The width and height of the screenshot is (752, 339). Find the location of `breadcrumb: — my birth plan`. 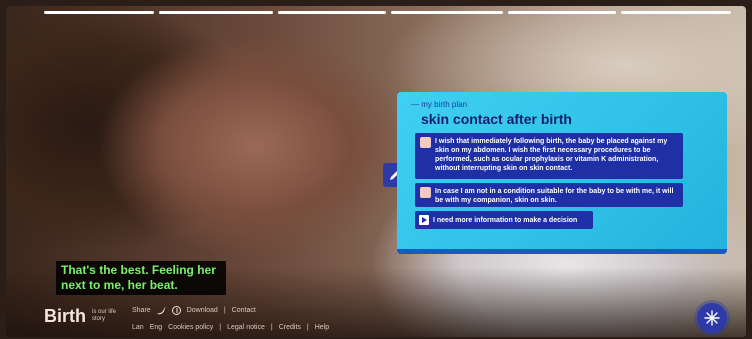

breadcrumb: — my birth plan is located at coordinates (564, 104).